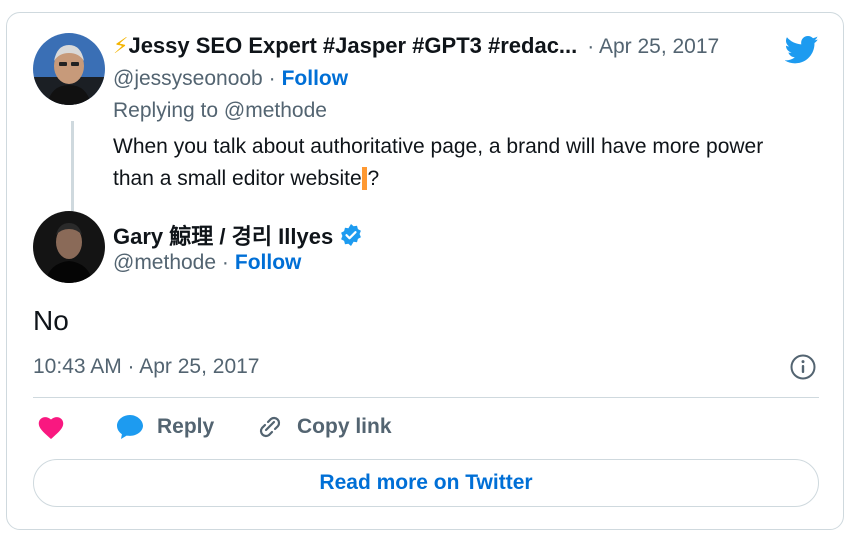 The height and width of the screenshot is (547, 856). I want to click on read-more-on-twitter-button: Read more on Twitter, so click(426, 483).